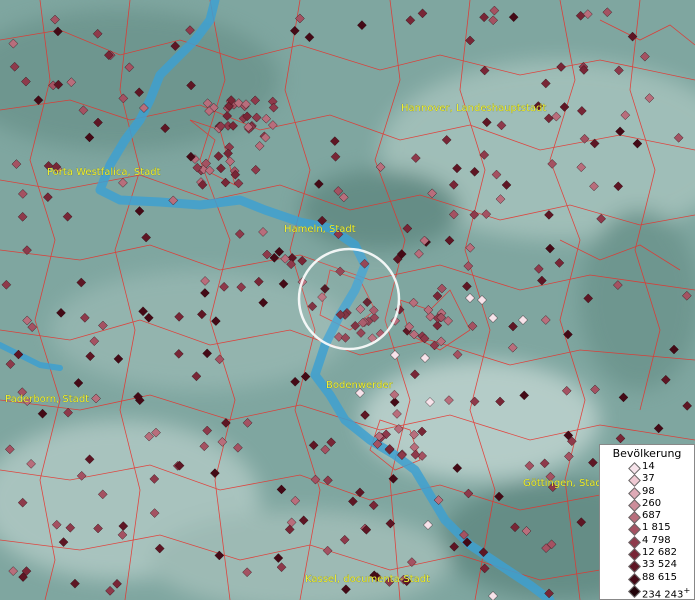  What do you see at coordinates (367, 579) in the screenshot?
I see `city-label-kassel: Kassel, documenta-Stadt` at bounding box center [367, 579].